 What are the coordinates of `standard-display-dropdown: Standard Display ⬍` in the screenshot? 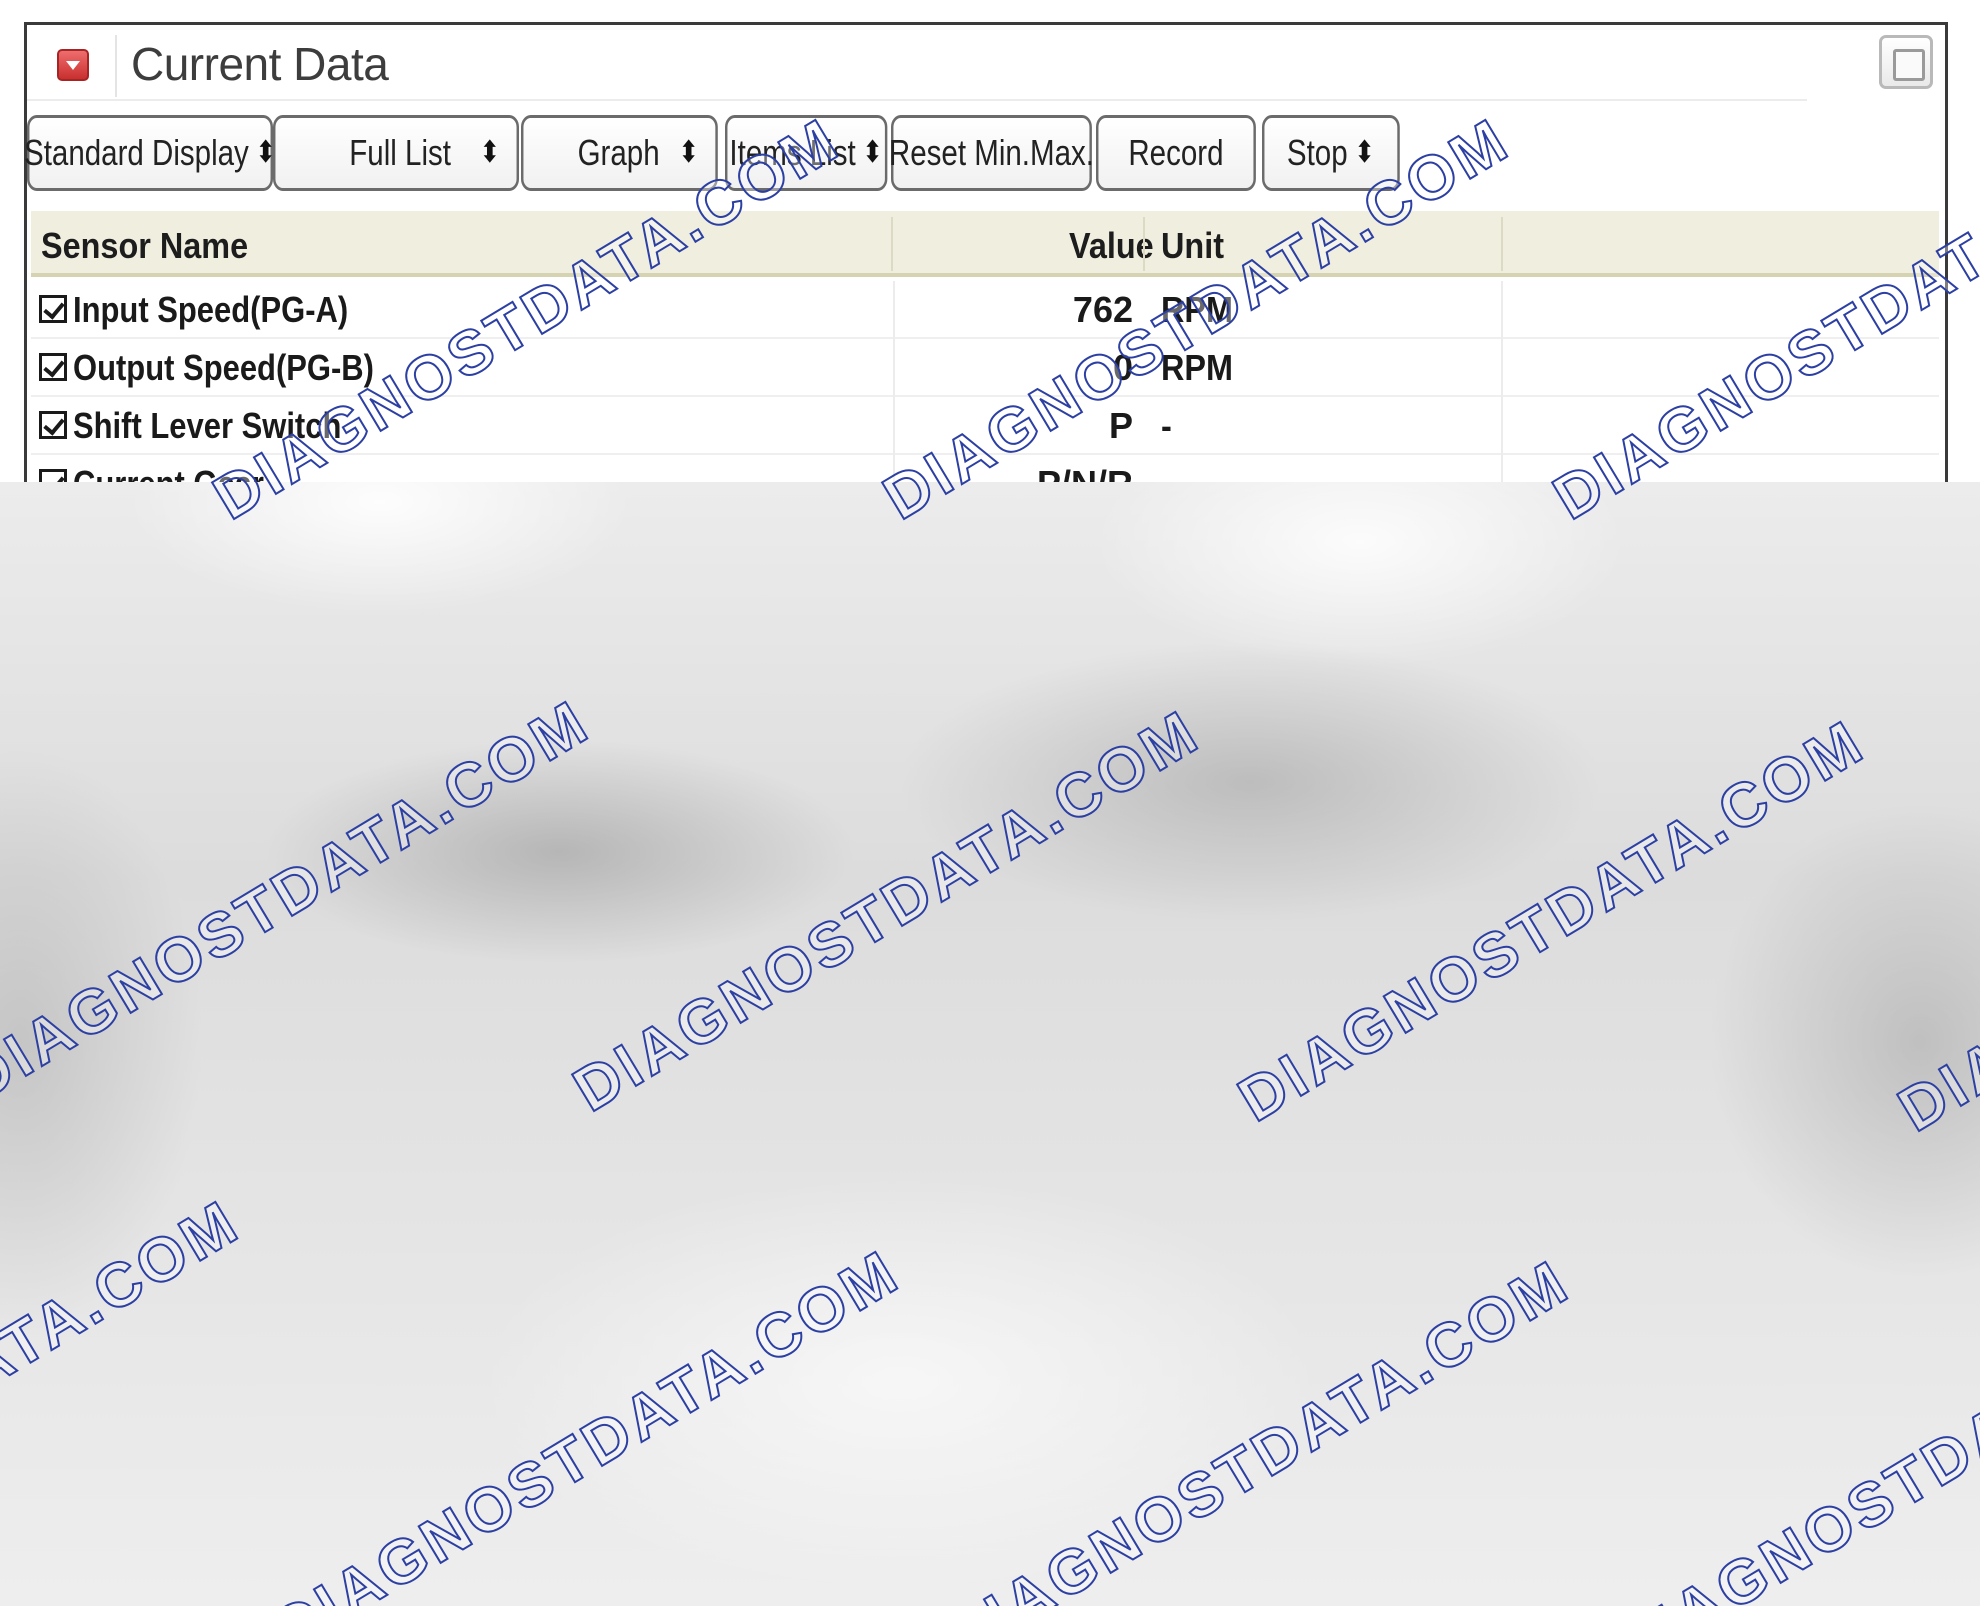 It's located at (150, 153).